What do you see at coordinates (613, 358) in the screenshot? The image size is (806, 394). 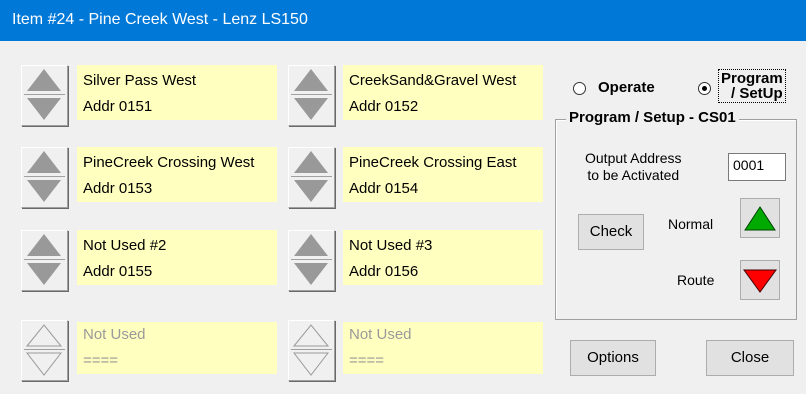 I see `options-button: Options` at bounding box center [613, 358].